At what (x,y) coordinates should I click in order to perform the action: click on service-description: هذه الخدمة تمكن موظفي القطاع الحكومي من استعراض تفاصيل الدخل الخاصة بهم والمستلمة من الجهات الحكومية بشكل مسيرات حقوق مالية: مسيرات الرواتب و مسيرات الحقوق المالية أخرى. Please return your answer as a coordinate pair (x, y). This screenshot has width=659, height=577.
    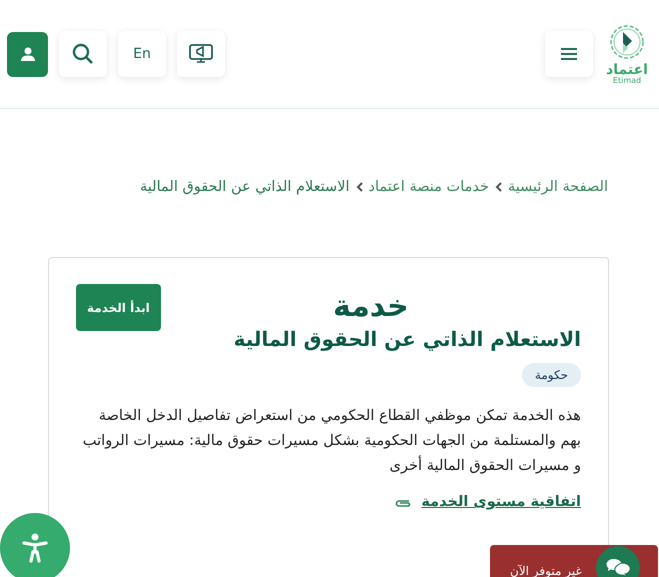
    Looking at the image, I should click on (331, 441).